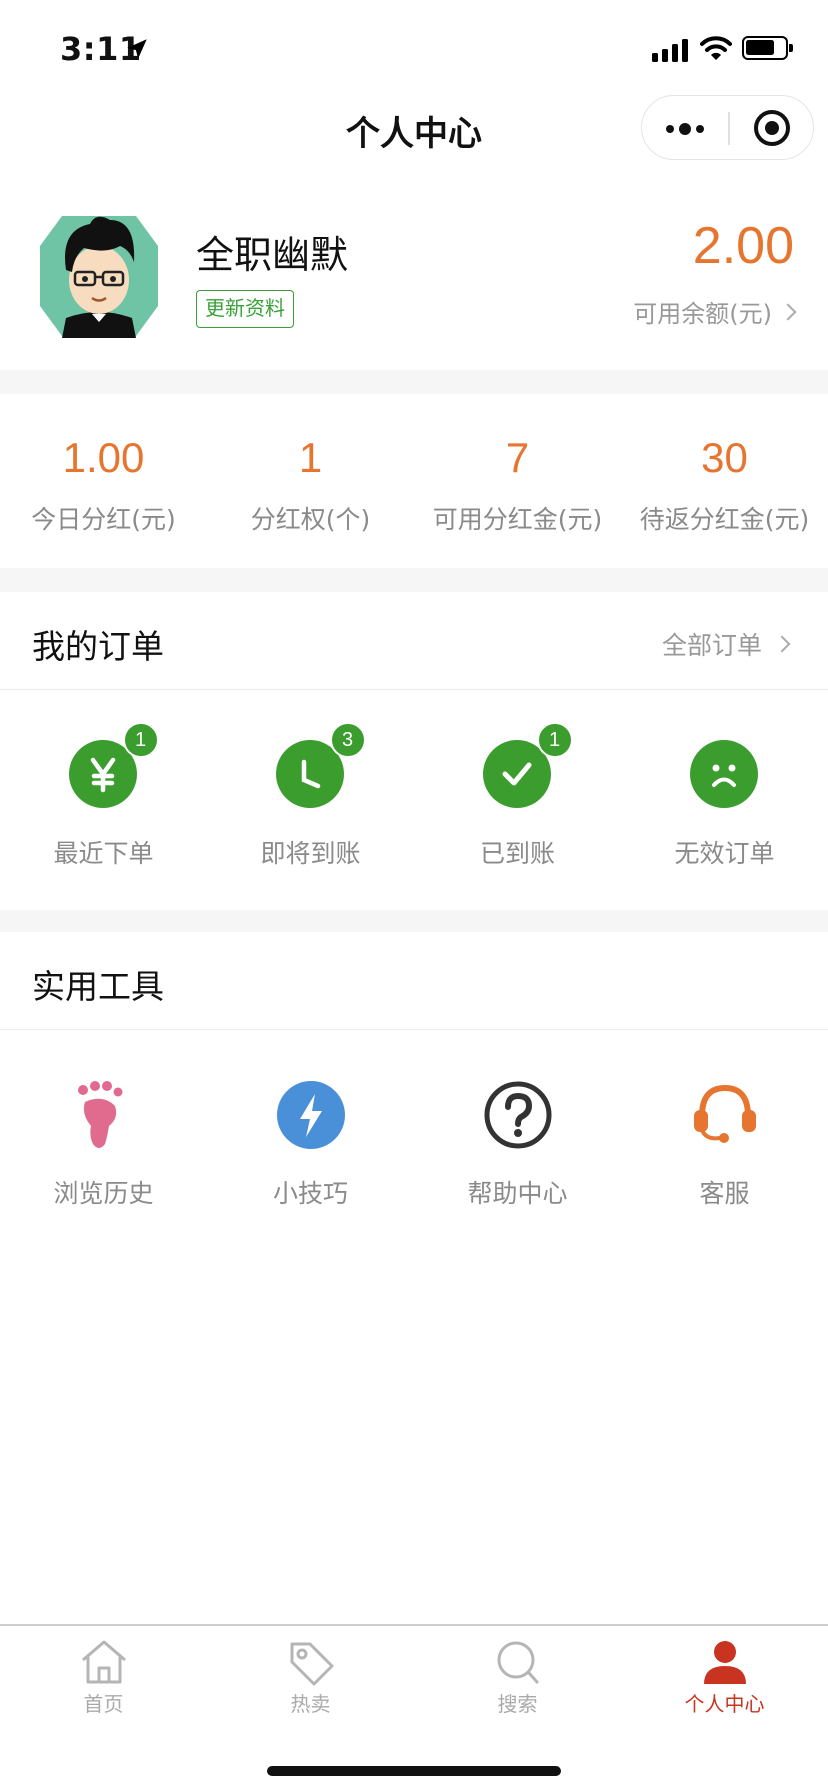  Describe the element at coordinates (414, 641) in the screenshot. I see `orders-header: 我的订单 全部订单` at that location.